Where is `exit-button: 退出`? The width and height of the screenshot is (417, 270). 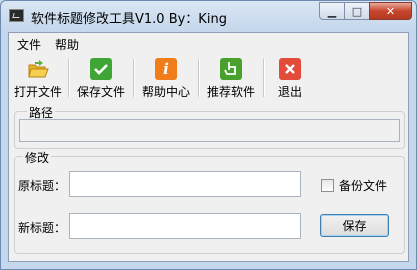 exit-button: 退出 is located at coordinates (290, 79).